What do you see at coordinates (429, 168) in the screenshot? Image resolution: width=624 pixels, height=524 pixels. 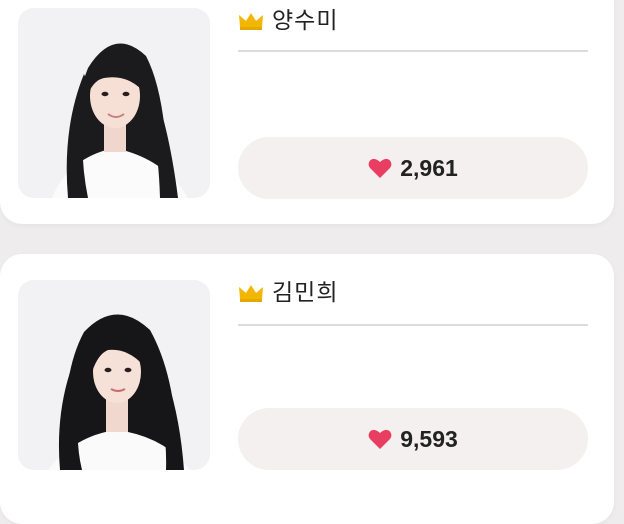 I see `vote-count: 2,961` at bounding box center [429, 168].